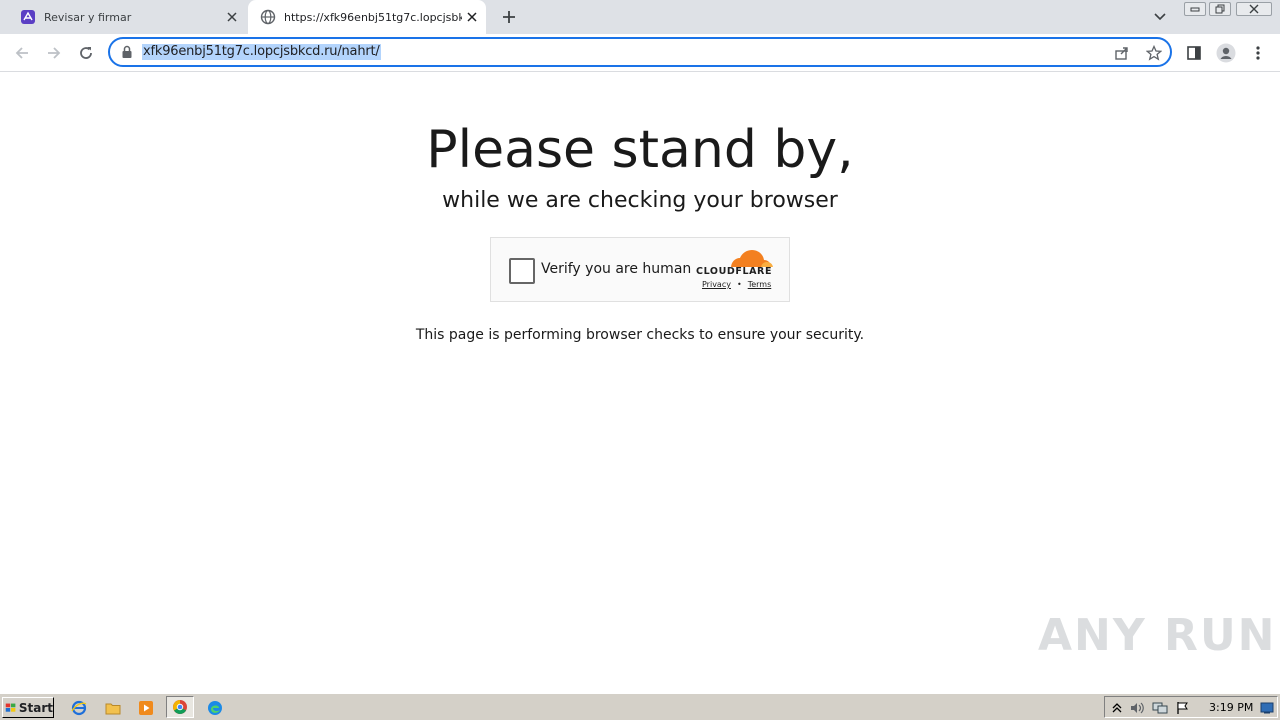  I want to click on back-button, so click(22, 53).